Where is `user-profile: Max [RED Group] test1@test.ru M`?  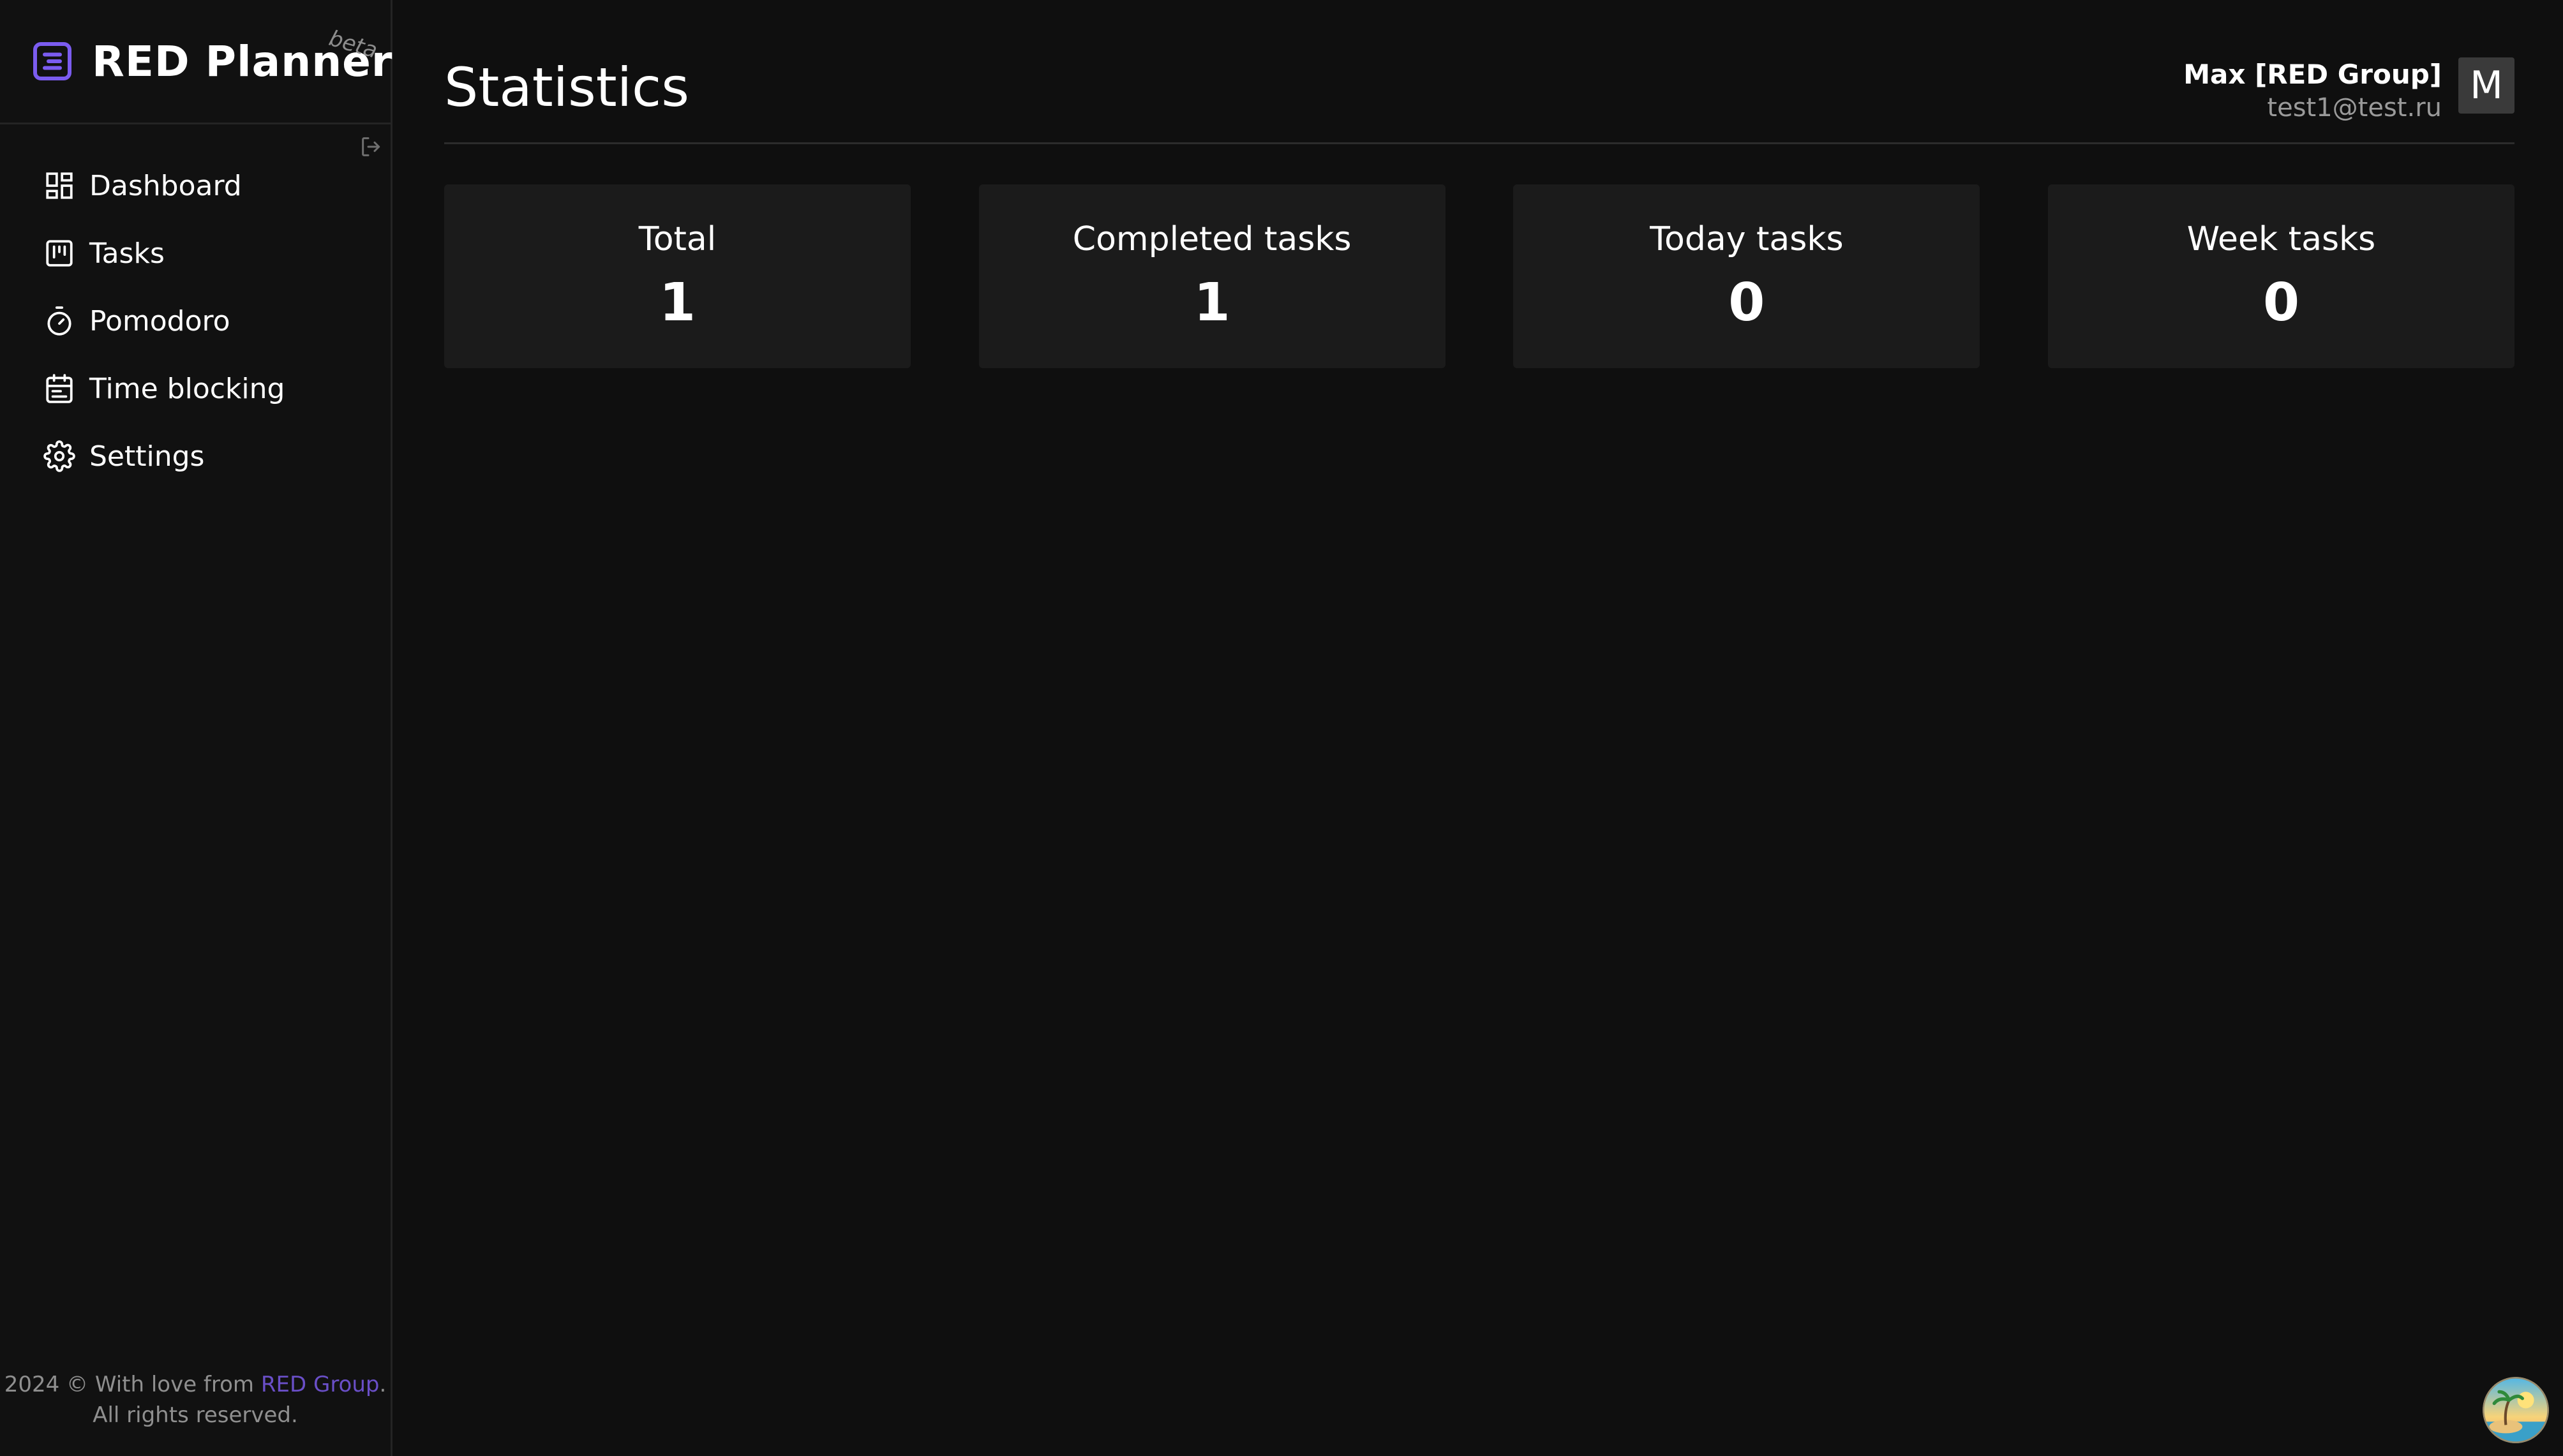
user-profile: Max [RED Group] test1@test.ru M is located at coordinates (2348, 90).